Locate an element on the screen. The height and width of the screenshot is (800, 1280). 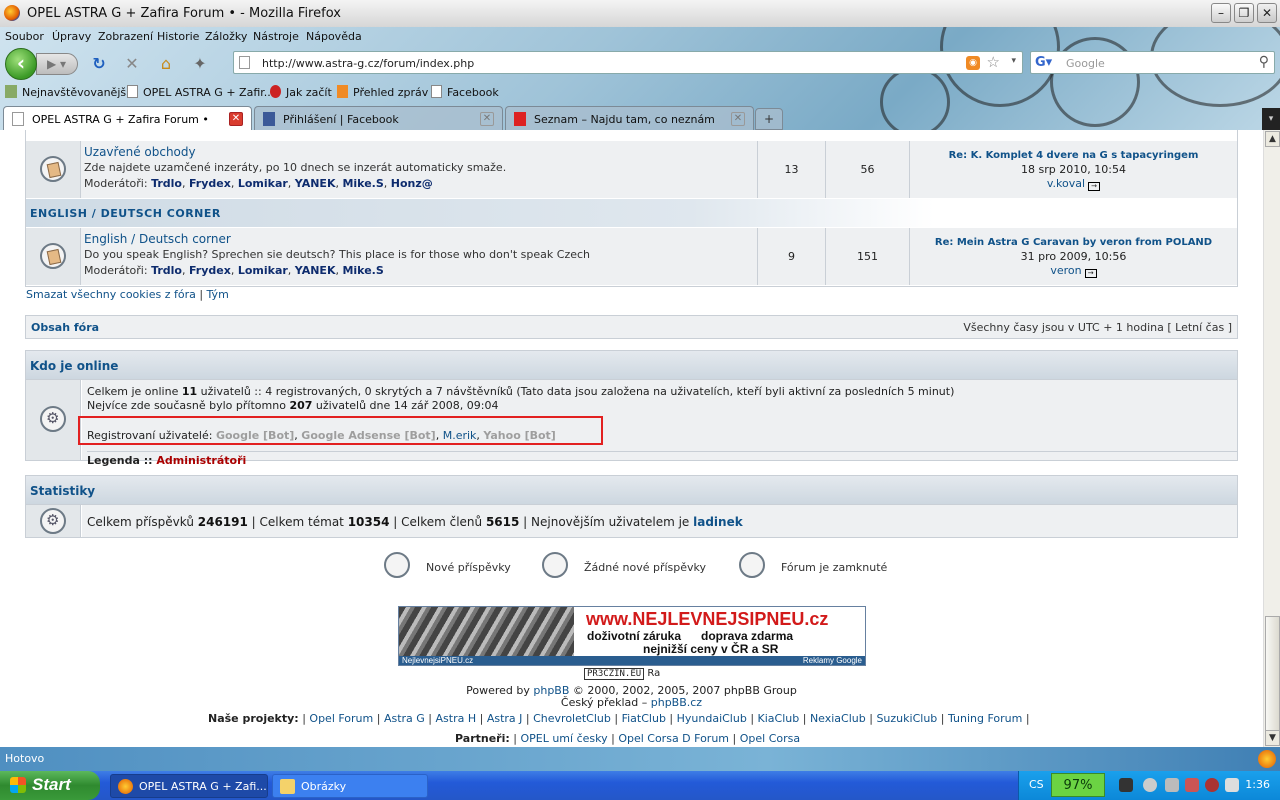
bookmark-star-icon: ☆ is located at coordinates (993, 62).